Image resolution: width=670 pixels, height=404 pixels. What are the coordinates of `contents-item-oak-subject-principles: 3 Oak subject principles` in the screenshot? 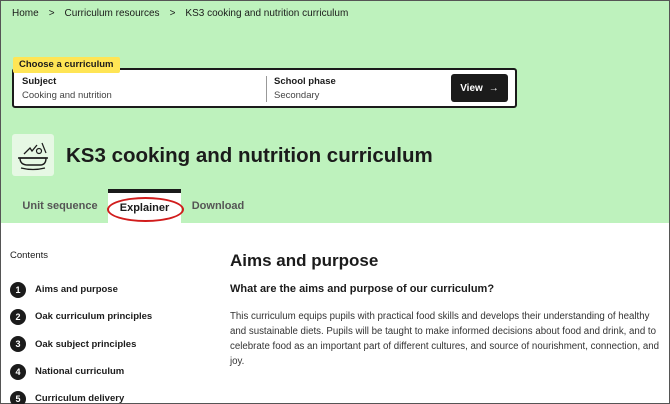 It's located at (81, 344).